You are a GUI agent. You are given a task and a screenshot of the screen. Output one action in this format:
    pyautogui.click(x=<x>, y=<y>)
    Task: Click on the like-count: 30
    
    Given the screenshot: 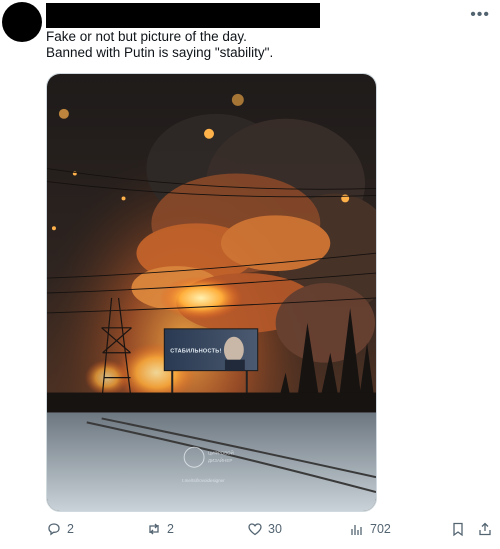 What is the action you would take?
    pyautogui.click(x=275, y=529)
    